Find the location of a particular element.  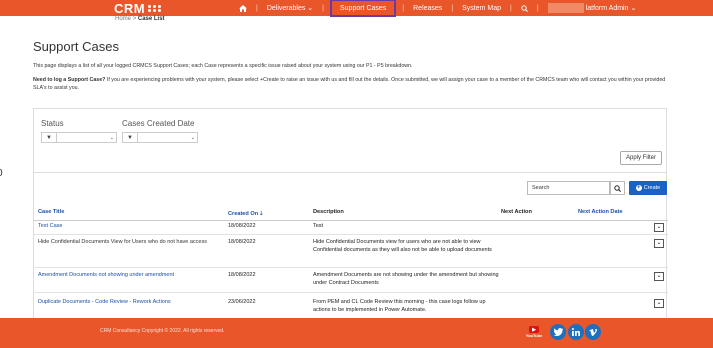

user-menu: latform Admin ⌄ is located at coordinates (592, 8).